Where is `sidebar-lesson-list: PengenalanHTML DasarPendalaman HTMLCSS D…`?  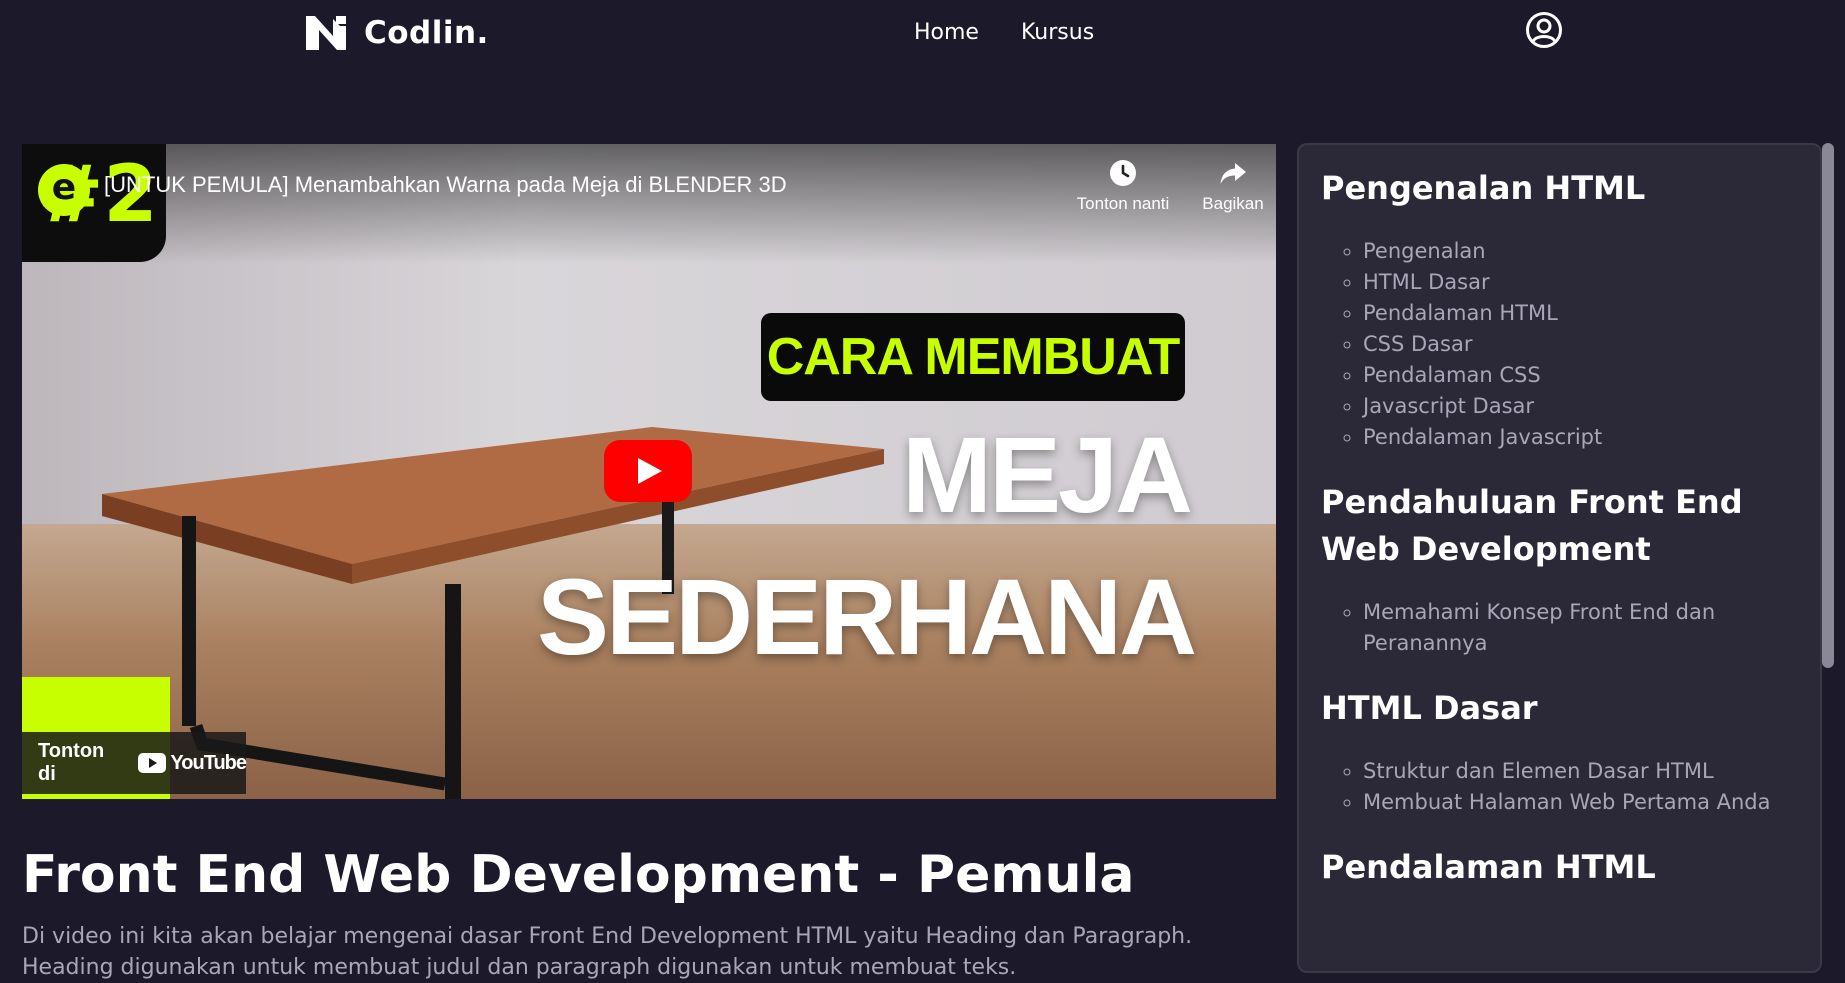 sidebar-lesson-list: PengenalanHTML DasarPendalaman HTMLCSS D… is located at coordinates (1558, 344).